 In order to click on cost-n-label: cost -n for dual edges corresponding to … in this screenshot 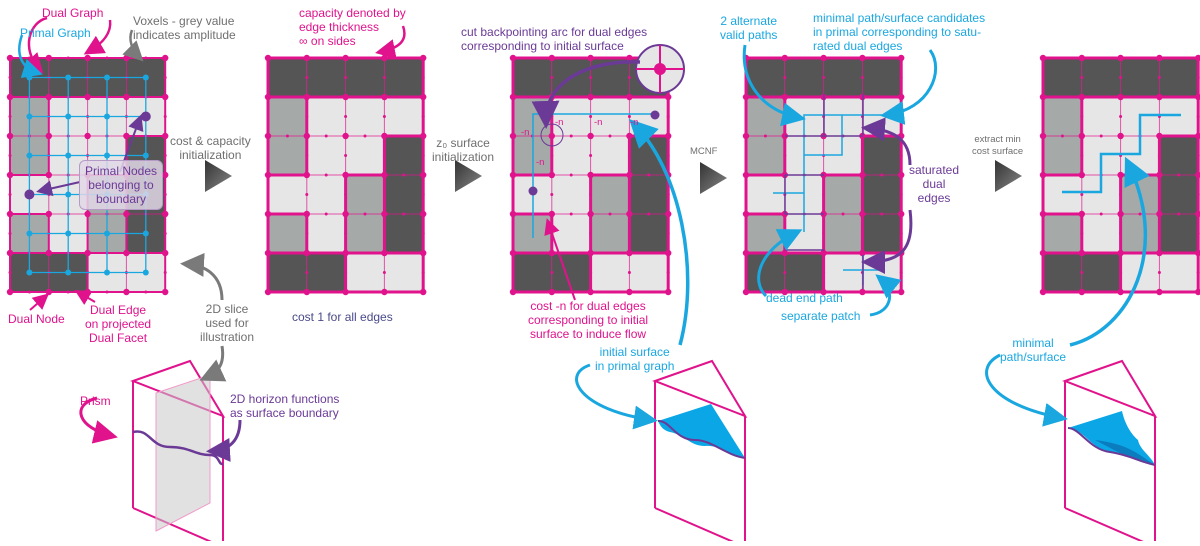, I will do `click(588, 320)`.